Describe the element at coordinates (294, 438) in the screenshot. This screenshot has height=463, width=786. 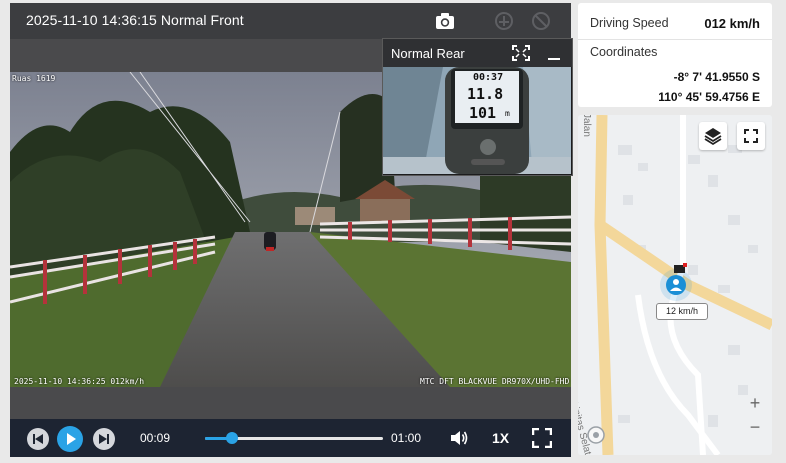
I see `progress-bar` at that location.